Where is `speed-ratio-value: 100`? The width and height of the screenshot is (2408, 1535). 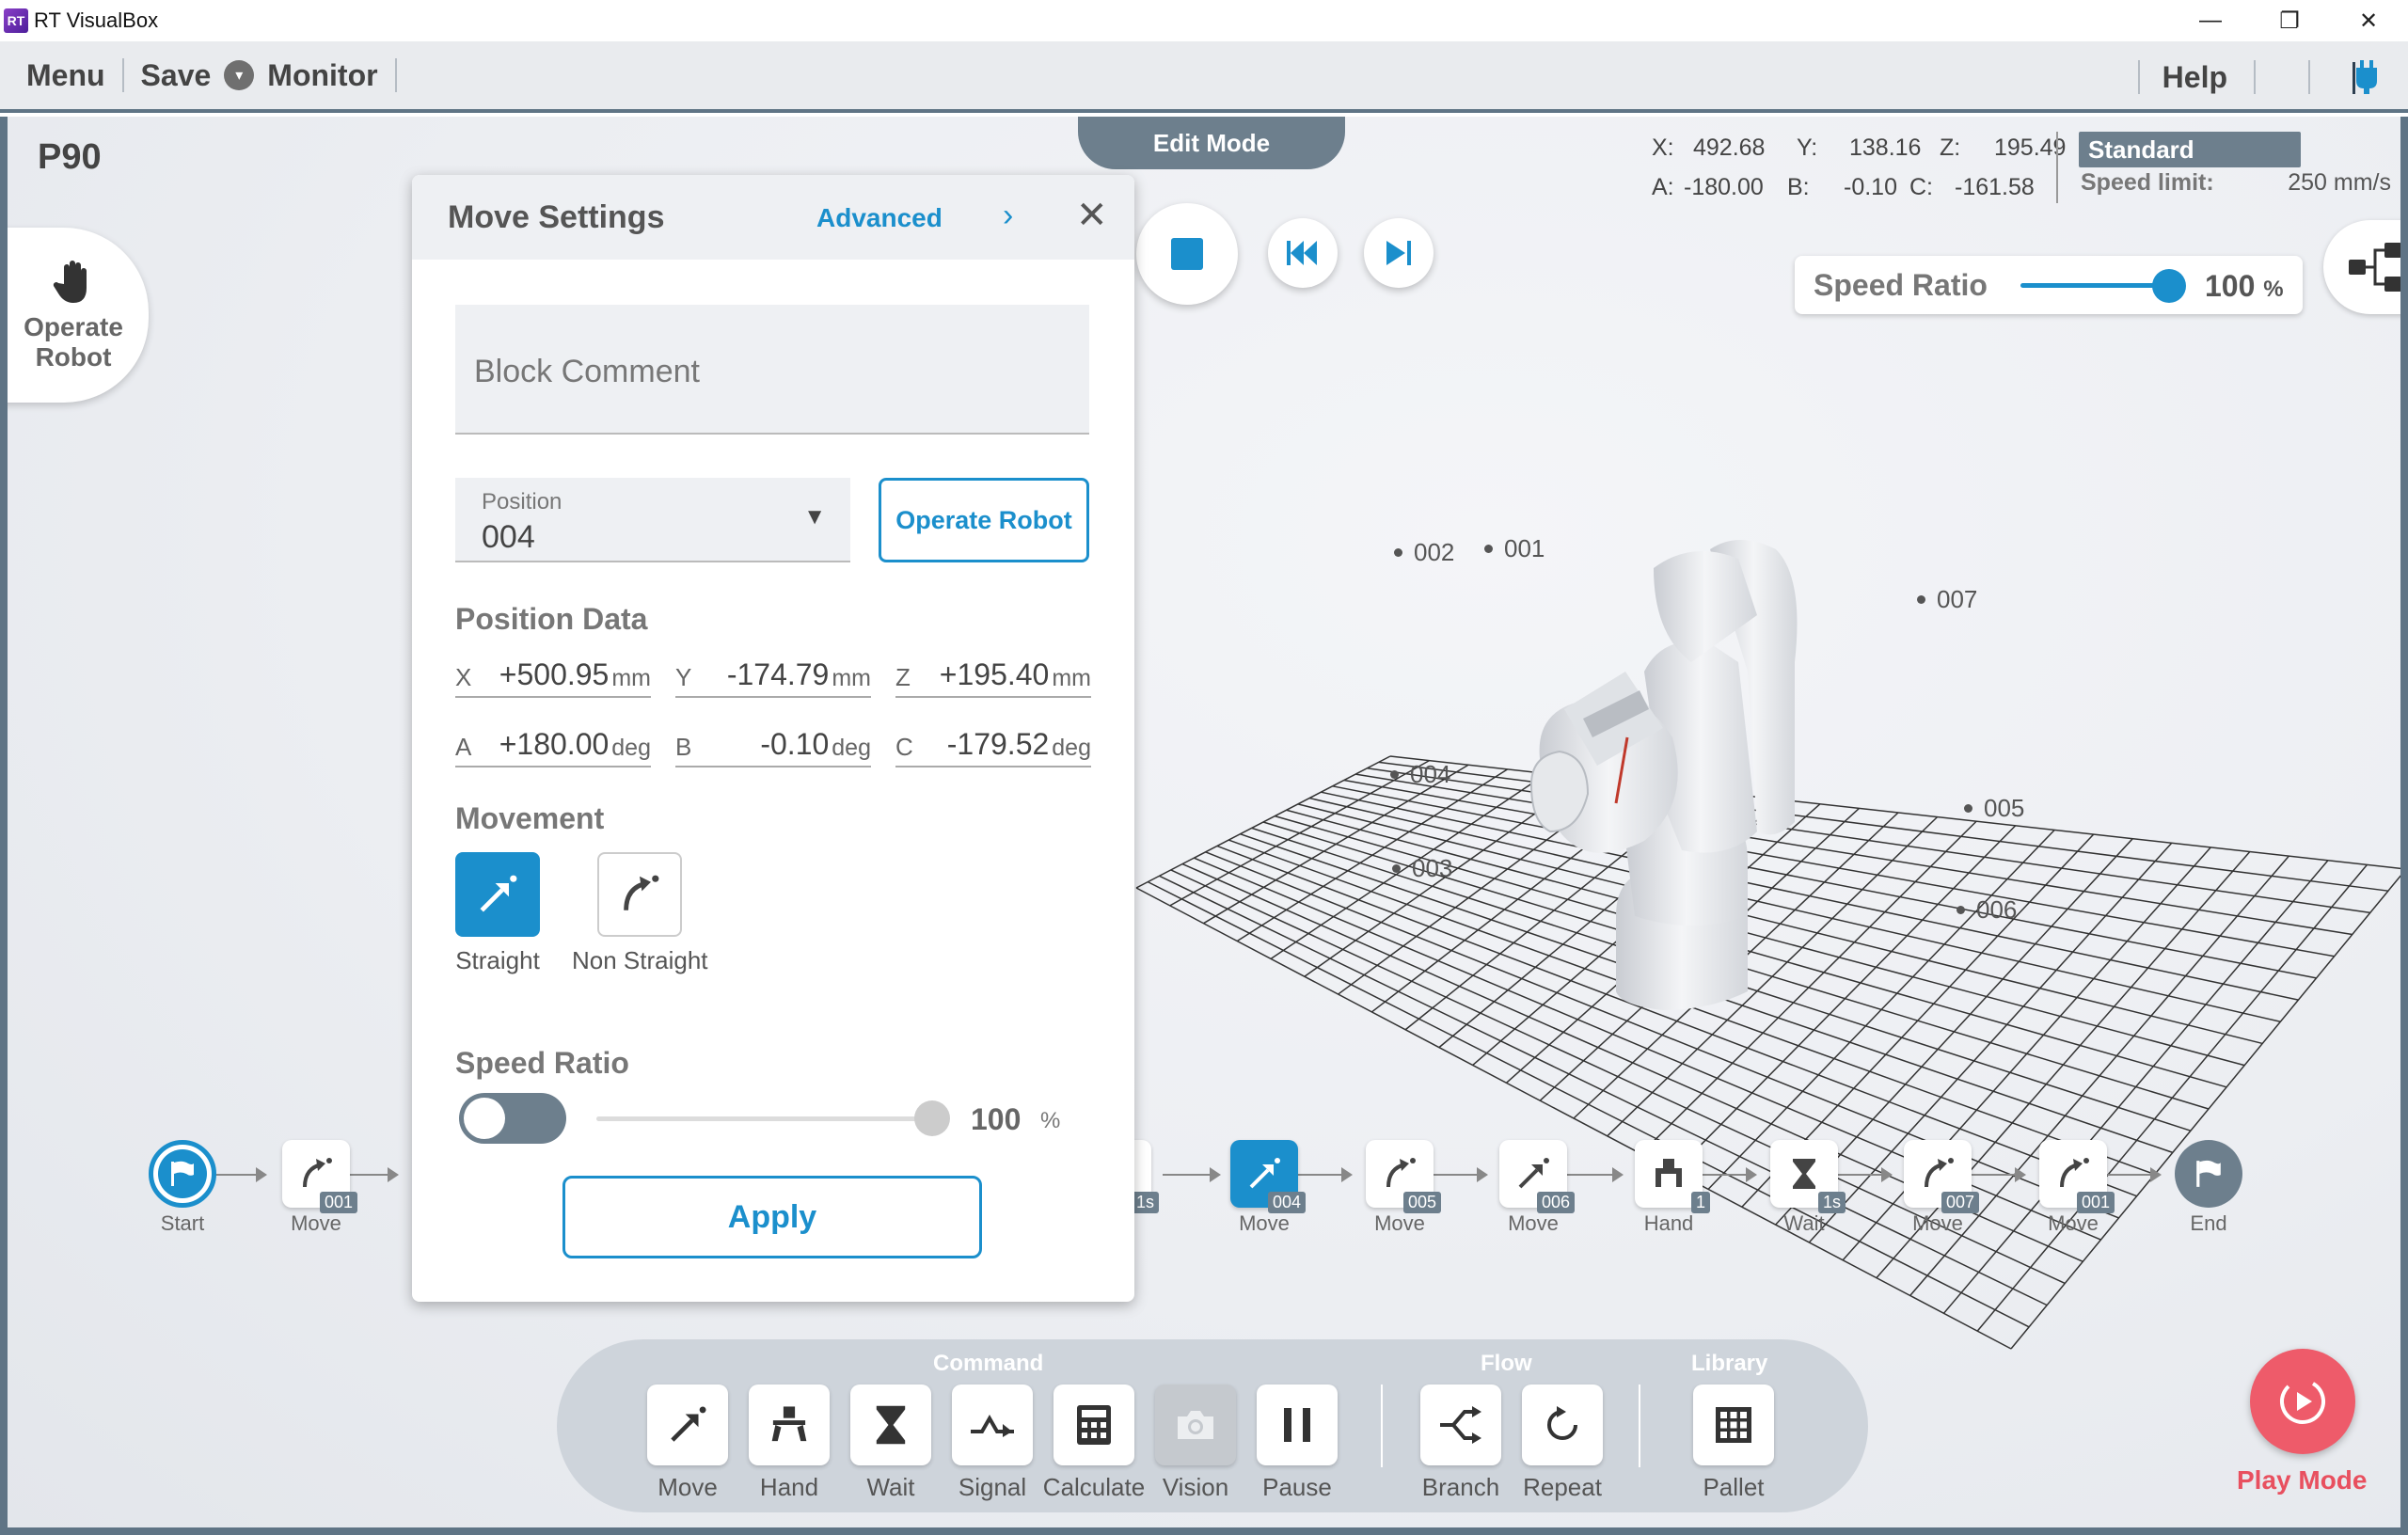
speed-ratio-value: 100 is located at coordinates (2231, 286).